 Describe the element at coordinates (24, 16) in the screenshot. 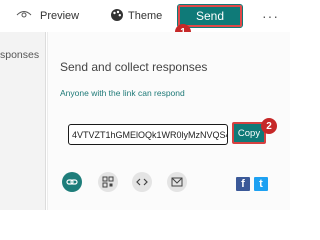

I see `eye-icon` at that location.